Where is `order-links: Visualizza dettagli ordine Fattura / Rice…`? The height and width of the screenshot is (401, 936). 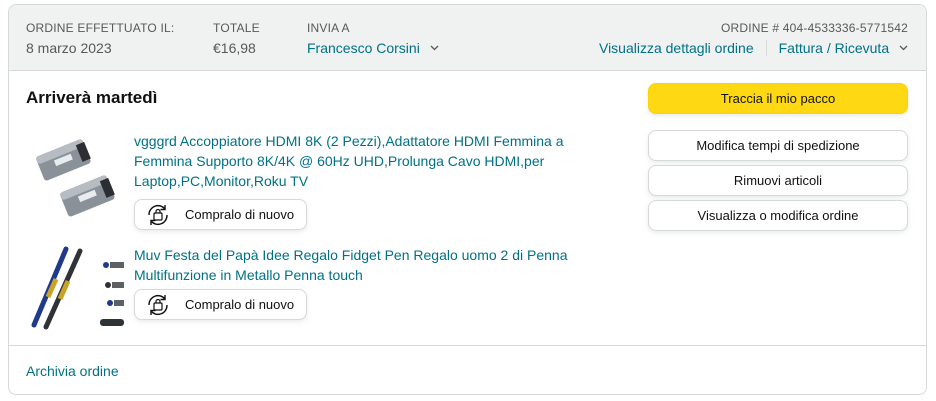 order-links: Visualizza dettagli ordine Fattura / Rice… is located at coordinates (753, 48).